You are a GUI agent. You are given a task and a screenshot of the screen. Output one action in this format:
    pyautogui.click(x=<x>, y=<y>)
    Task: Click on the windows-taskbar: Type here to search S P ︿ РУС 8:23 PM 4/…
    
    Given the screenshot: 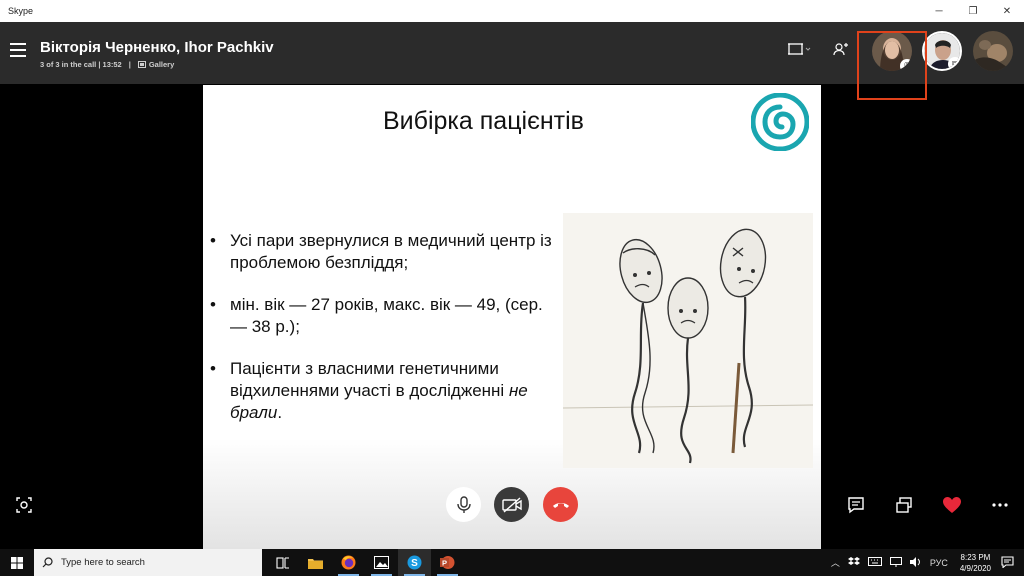 What is the action you would take?
    pyautogui.click(x=512, y=562)
    